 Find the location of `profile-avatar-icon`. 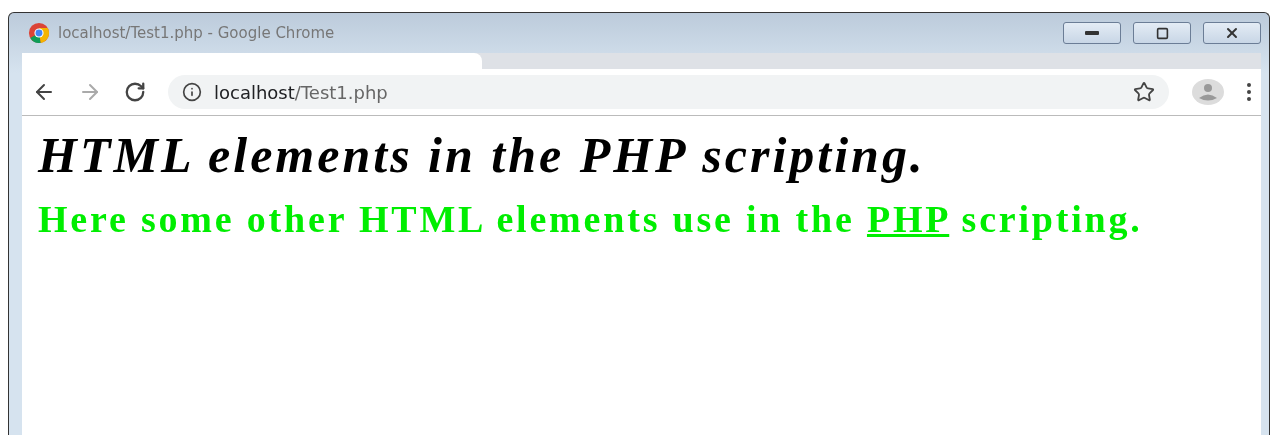

profile-avatar-icon is located at coordinates (1208, 92).